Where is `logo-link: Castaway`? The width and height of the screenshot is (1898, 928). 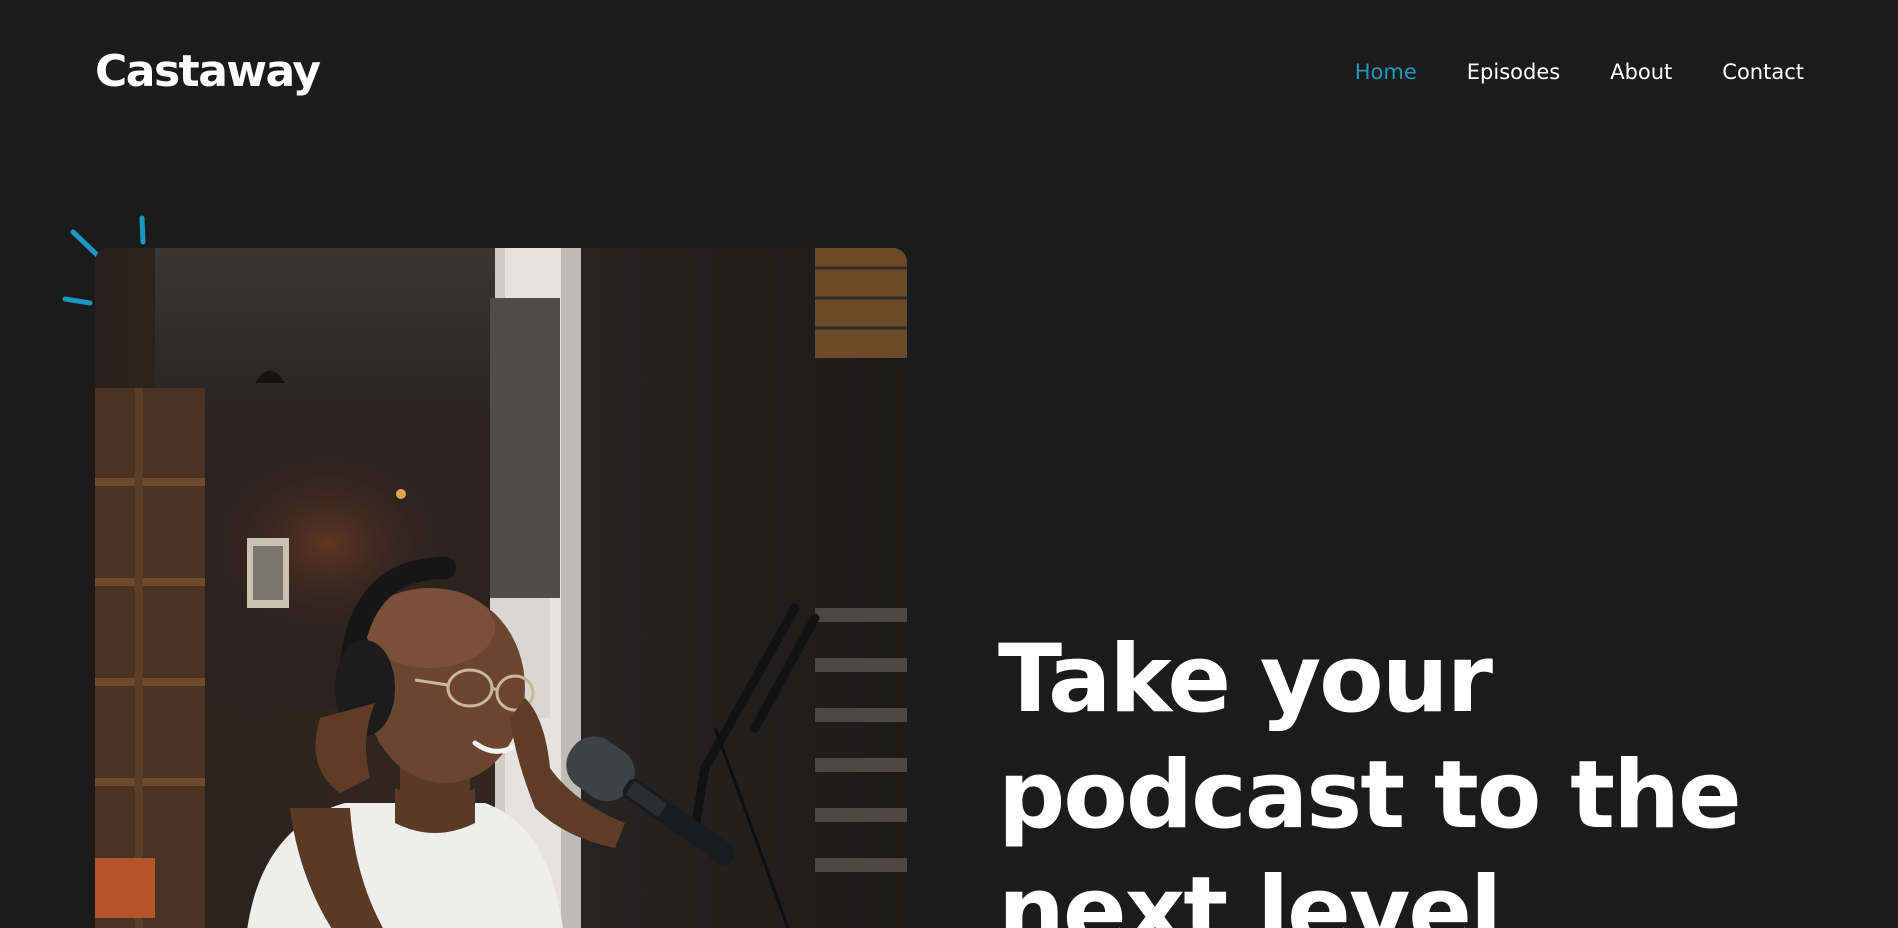 logo-link: Castaway is located at coordinates (208, 71).